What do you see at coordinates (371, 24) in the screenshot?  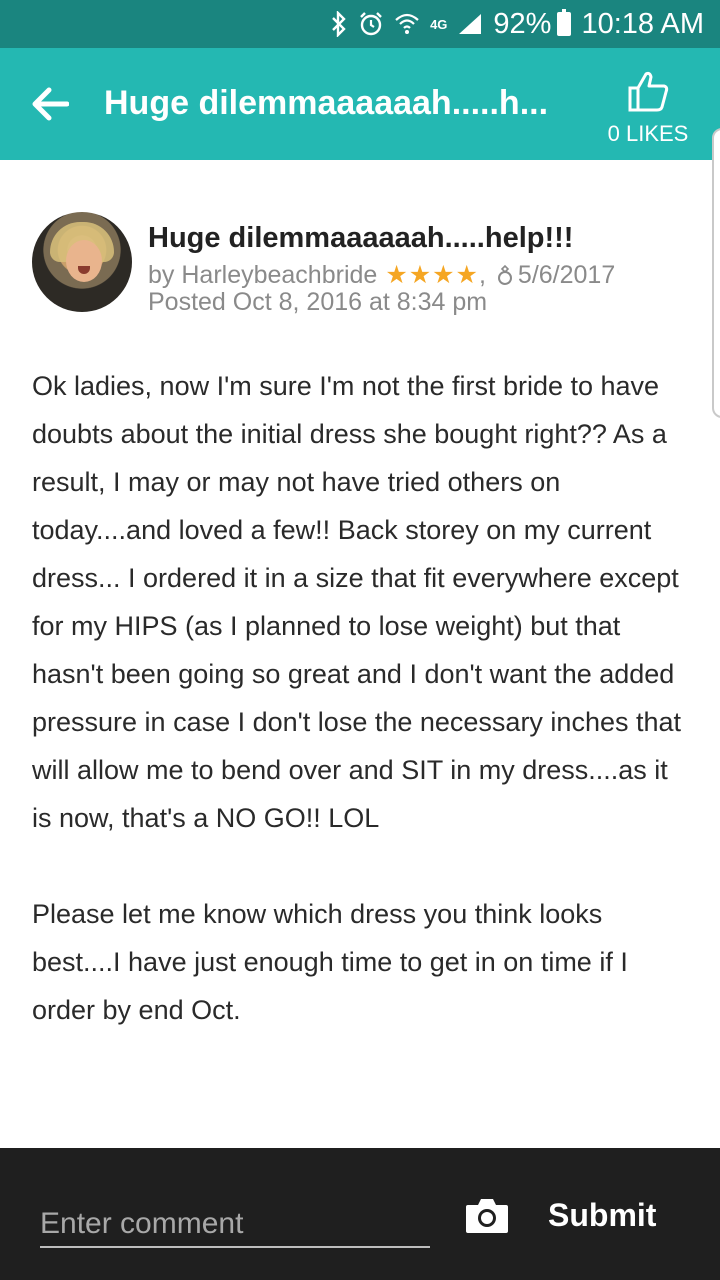 I see `alarm-icon` at bounding box center [371, 24].